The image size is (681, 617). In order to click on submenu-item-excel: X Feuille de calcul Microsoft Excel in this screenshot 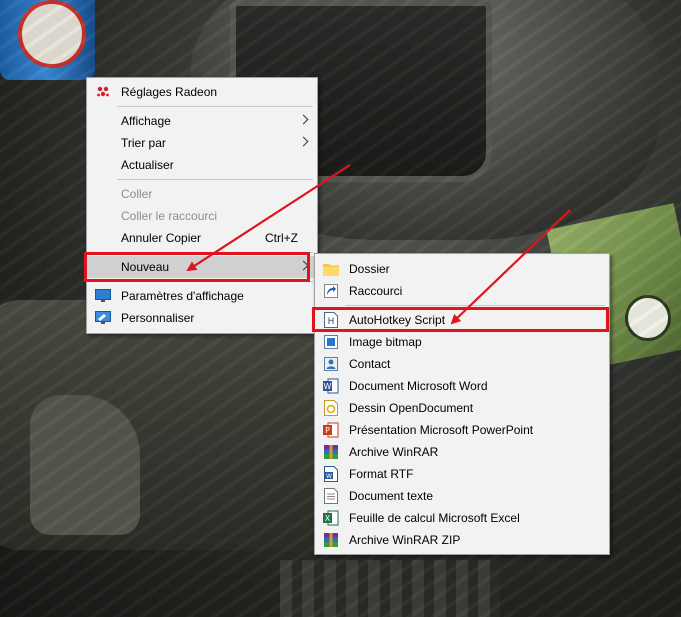, I will do `click(462, 518)`.